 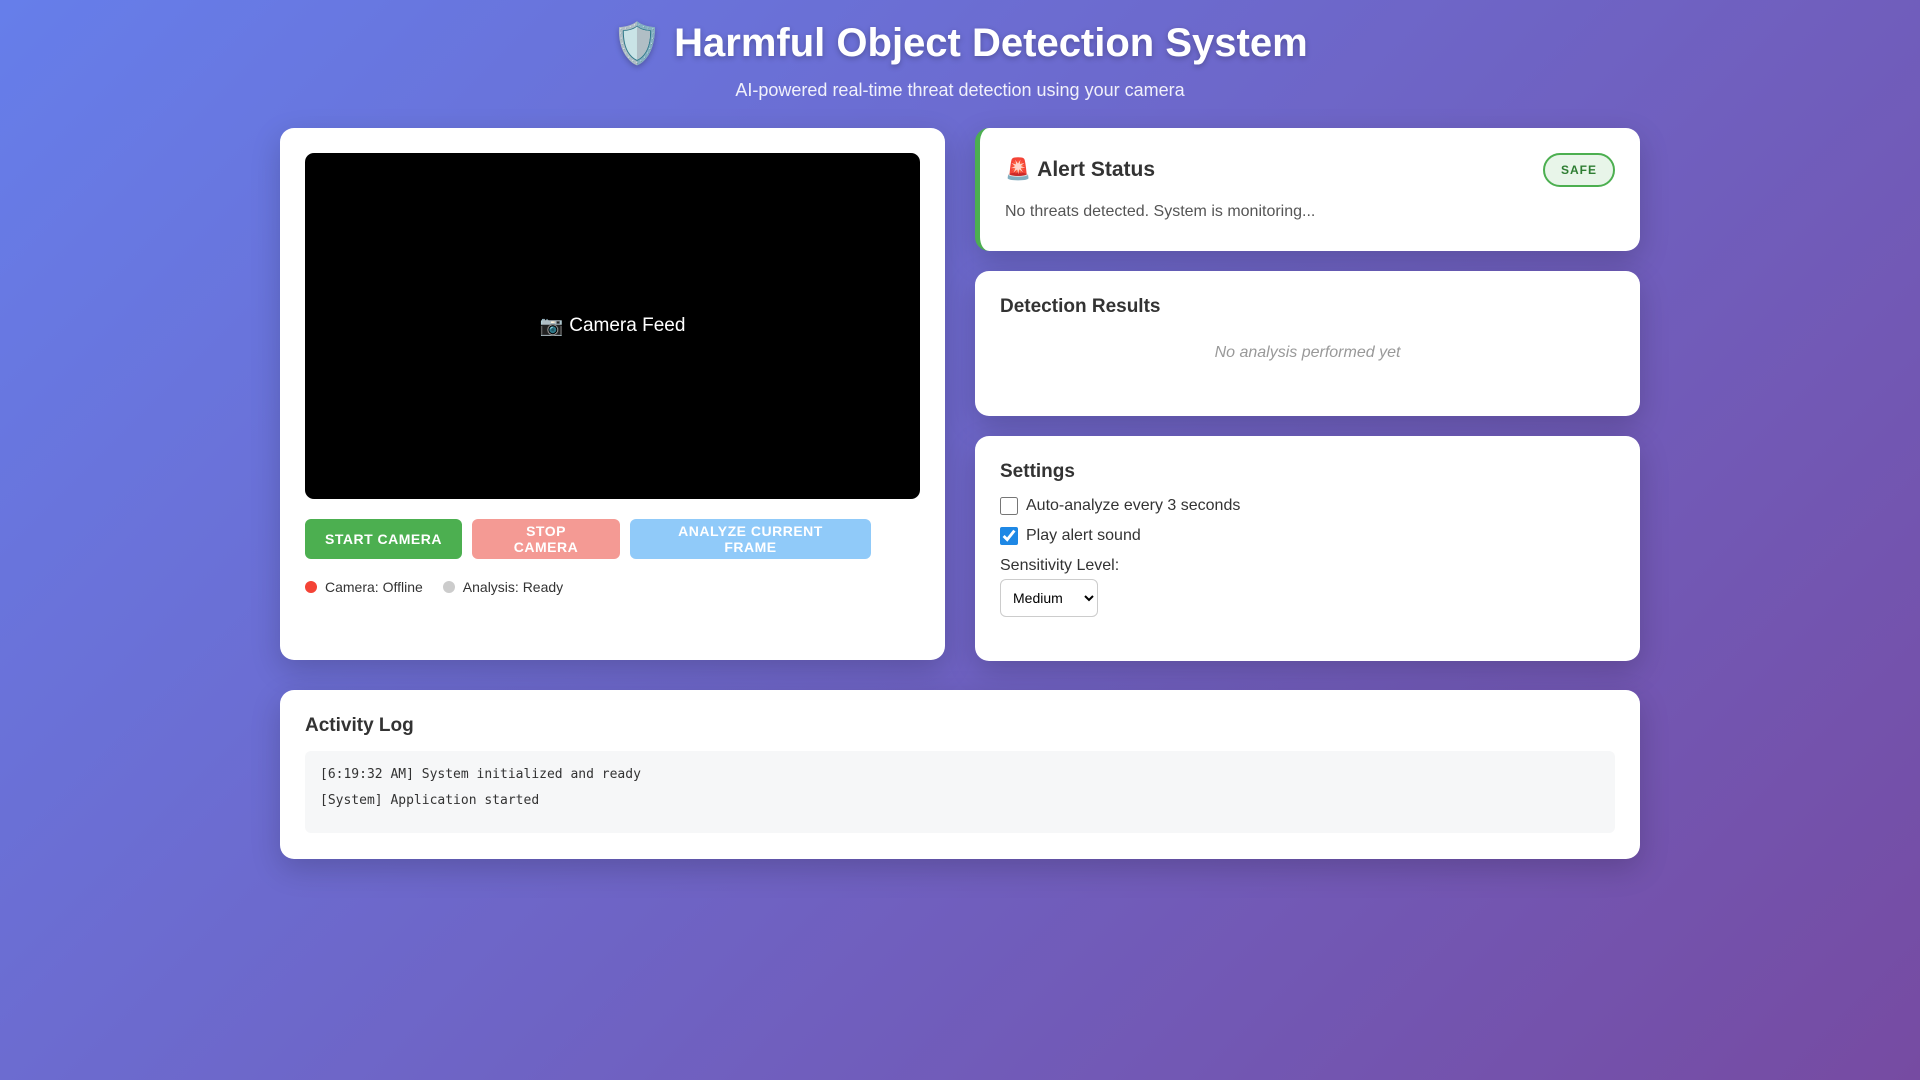 I want to click on camera-feed: 📷 Camera Feed, so click(x=612, y=326).